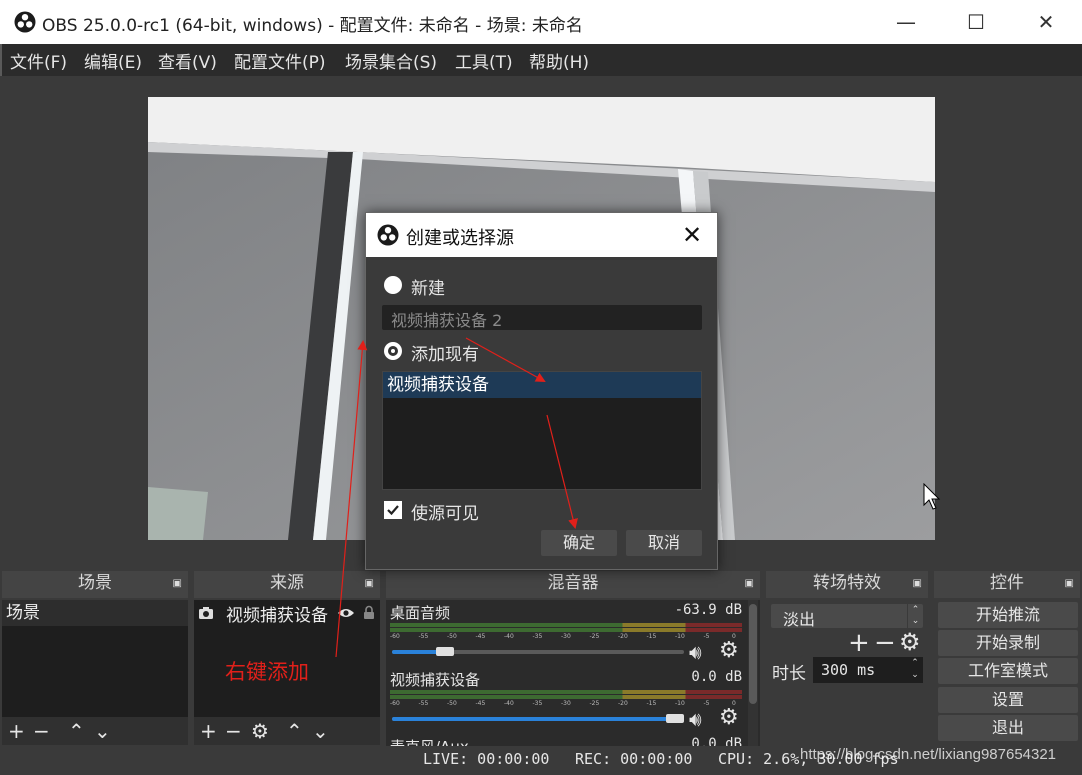 The height and width of the screenshot is (775, 1082). What do you see at coordinates (932, 496) in the screenshot?
I see `mouse-cursor-icon` at bounding box center [932, 496].